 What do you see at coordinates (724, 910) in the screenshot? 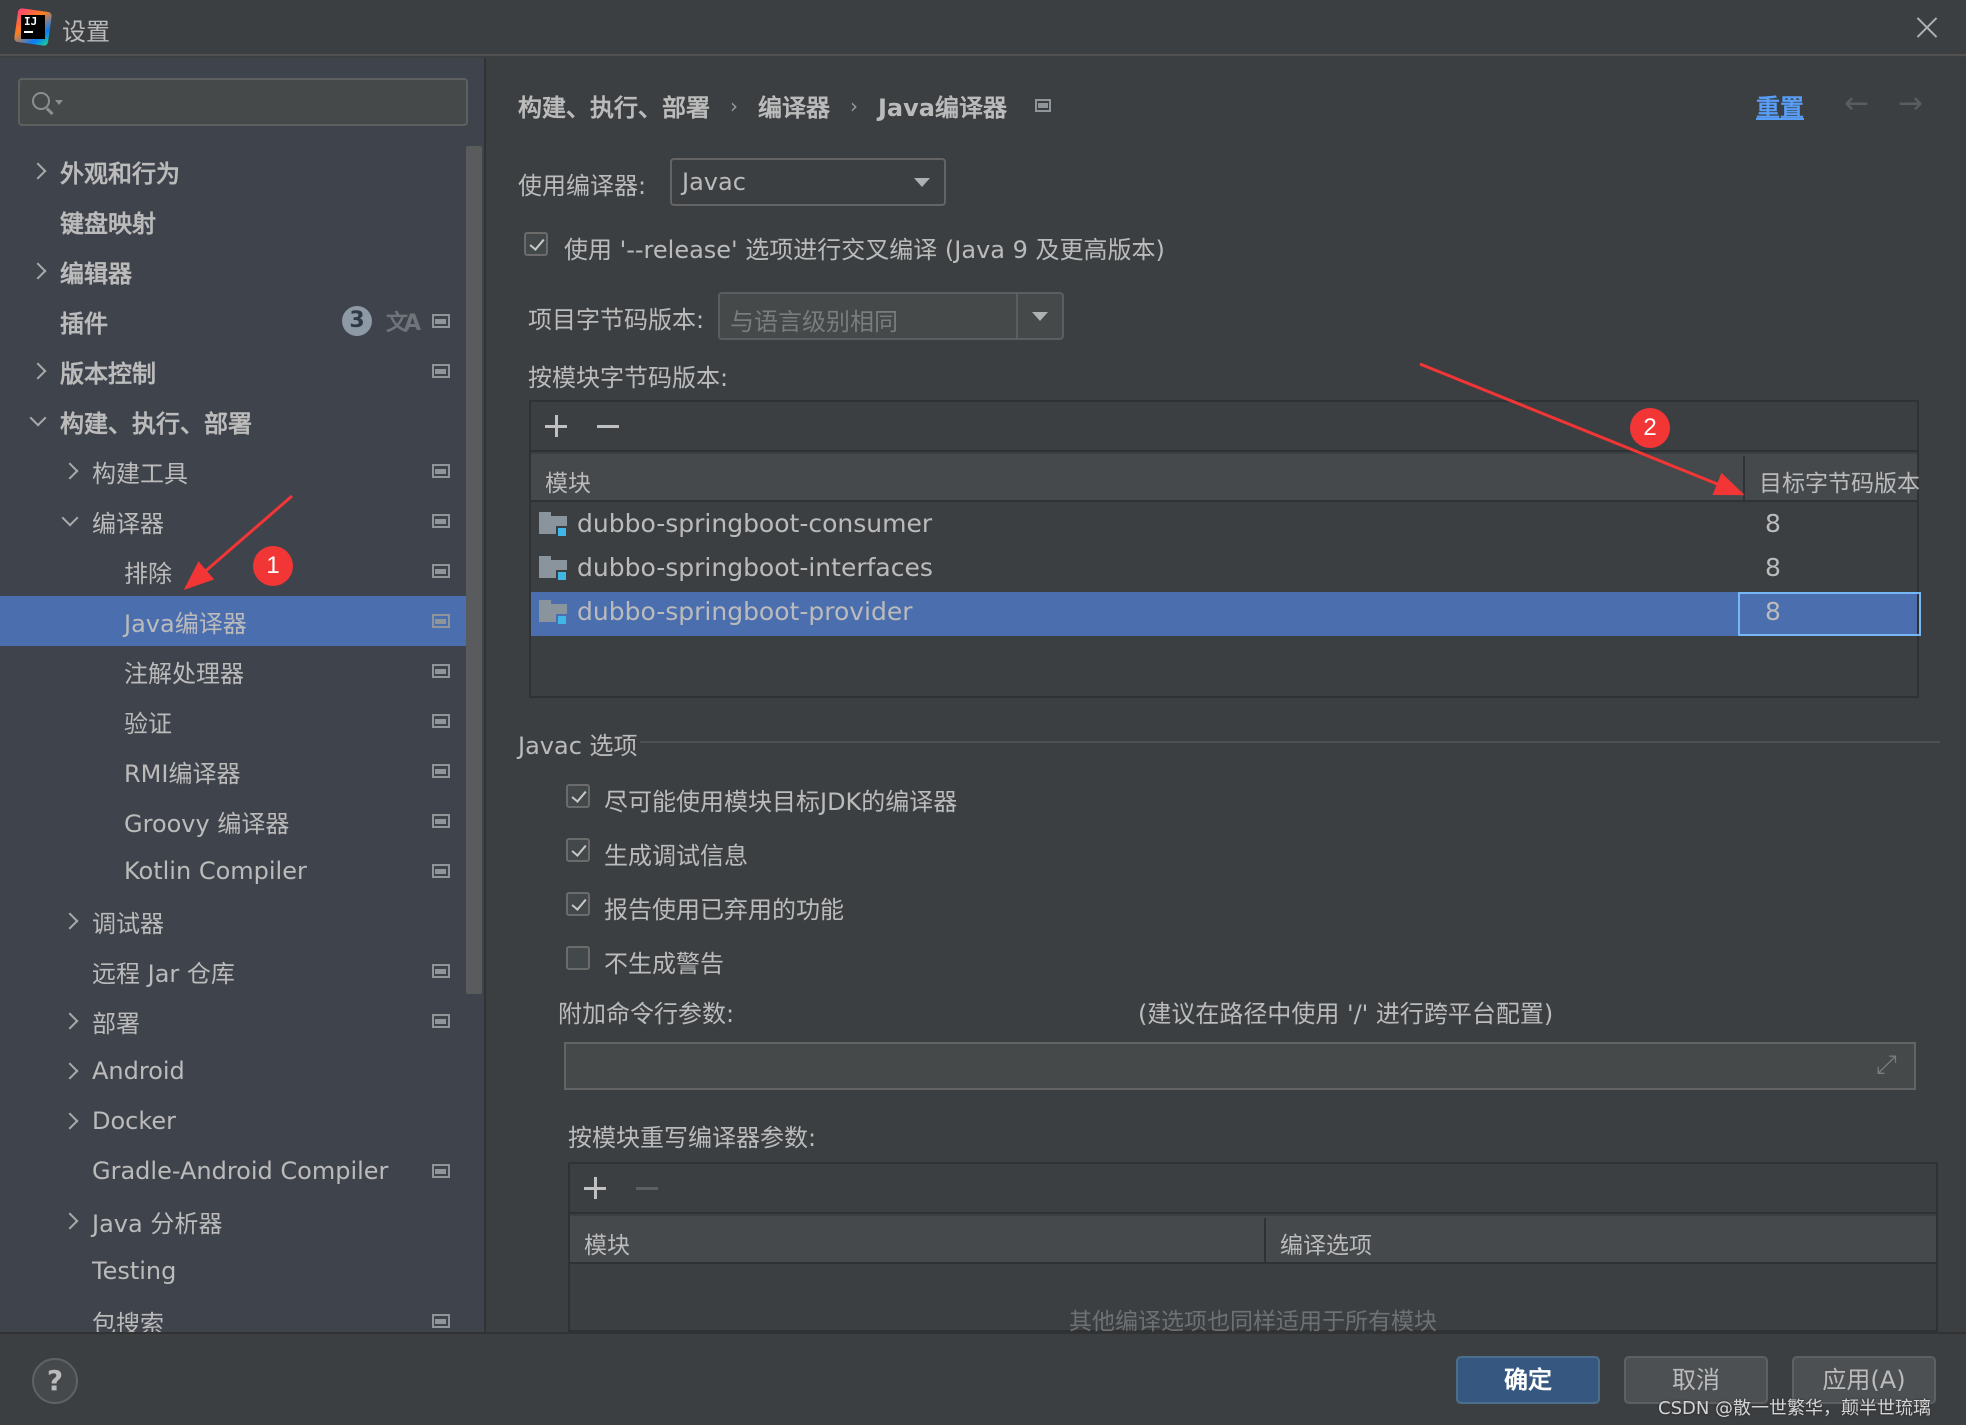
I see `javac-option-label: 报告使用已弃用的功能` at bounding box center [724, 910].